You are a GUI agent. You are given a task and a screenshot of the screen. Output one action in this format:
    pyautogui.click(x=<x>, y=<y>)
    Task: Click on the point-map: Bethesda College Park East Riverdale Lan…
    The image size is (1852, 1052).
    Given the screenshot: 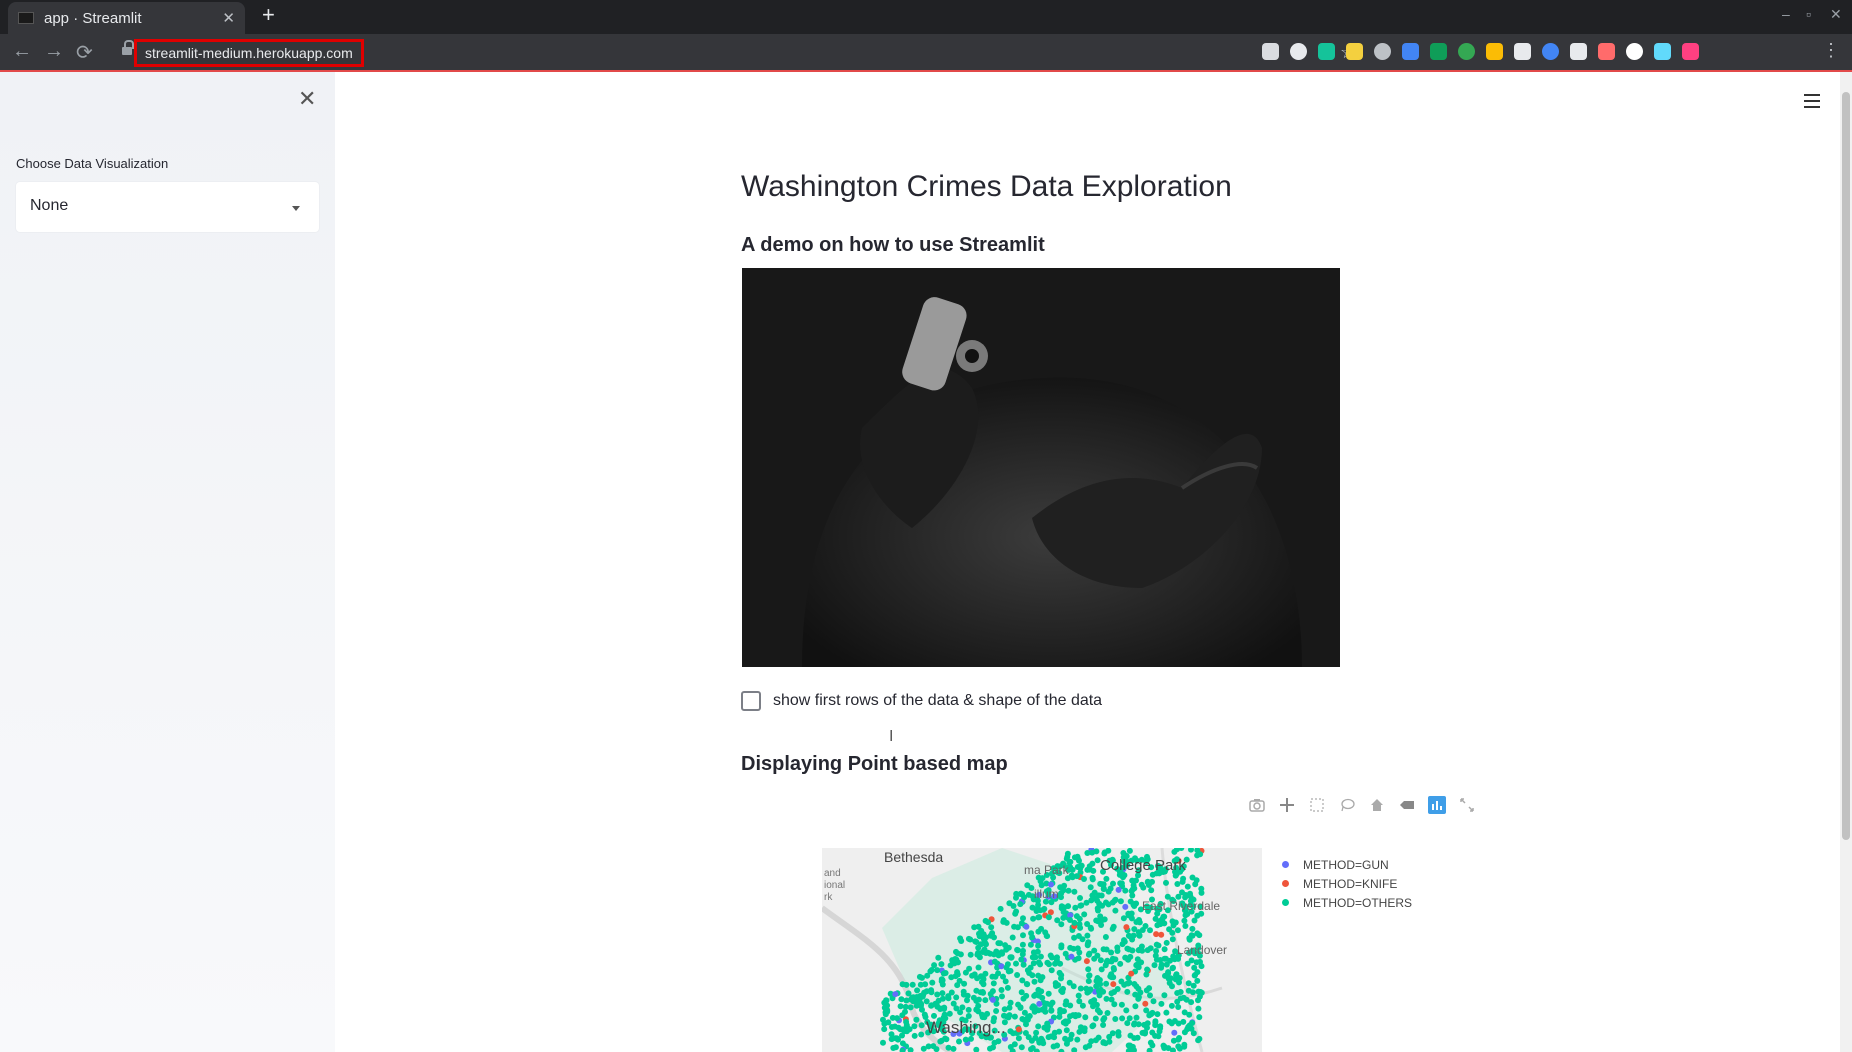 What is the action you would take?
    pyautogui.click(x=1042, y=950)
    